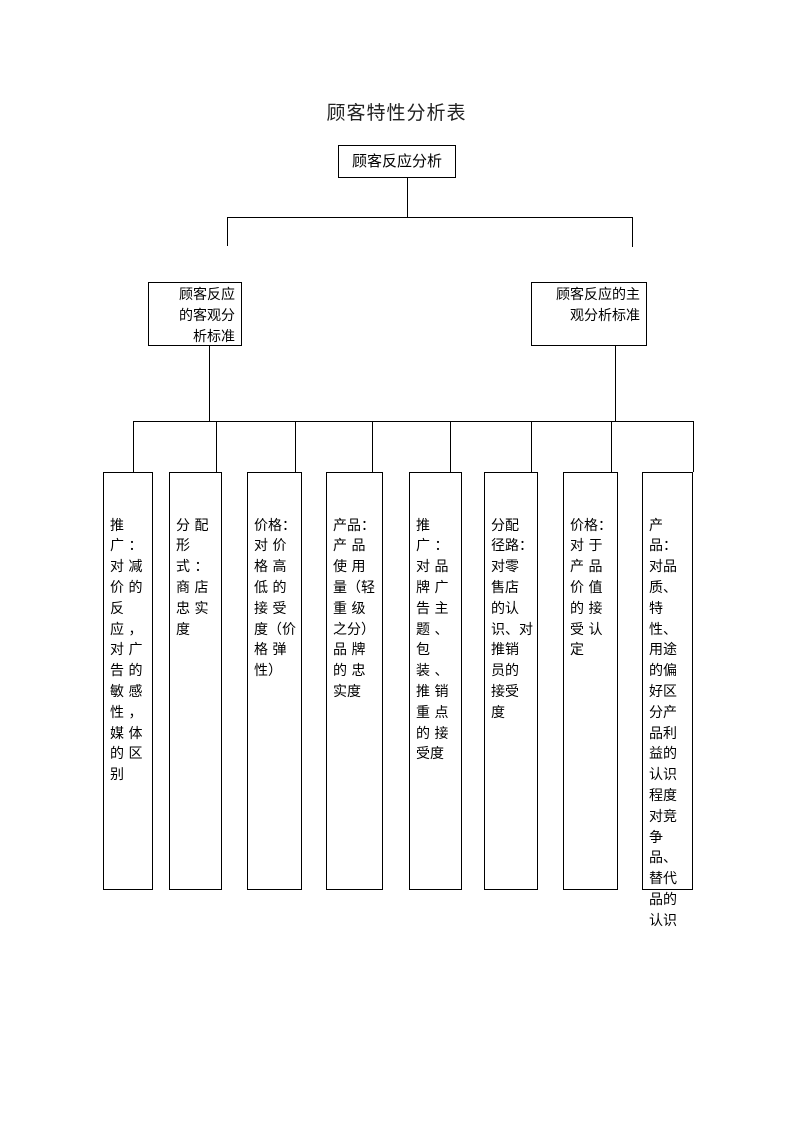 The height and width of the screenshot is (1122, 793). Describe the element at coordinates (209, 384) in the screenshot. I see `connector-objective-down` at that location.